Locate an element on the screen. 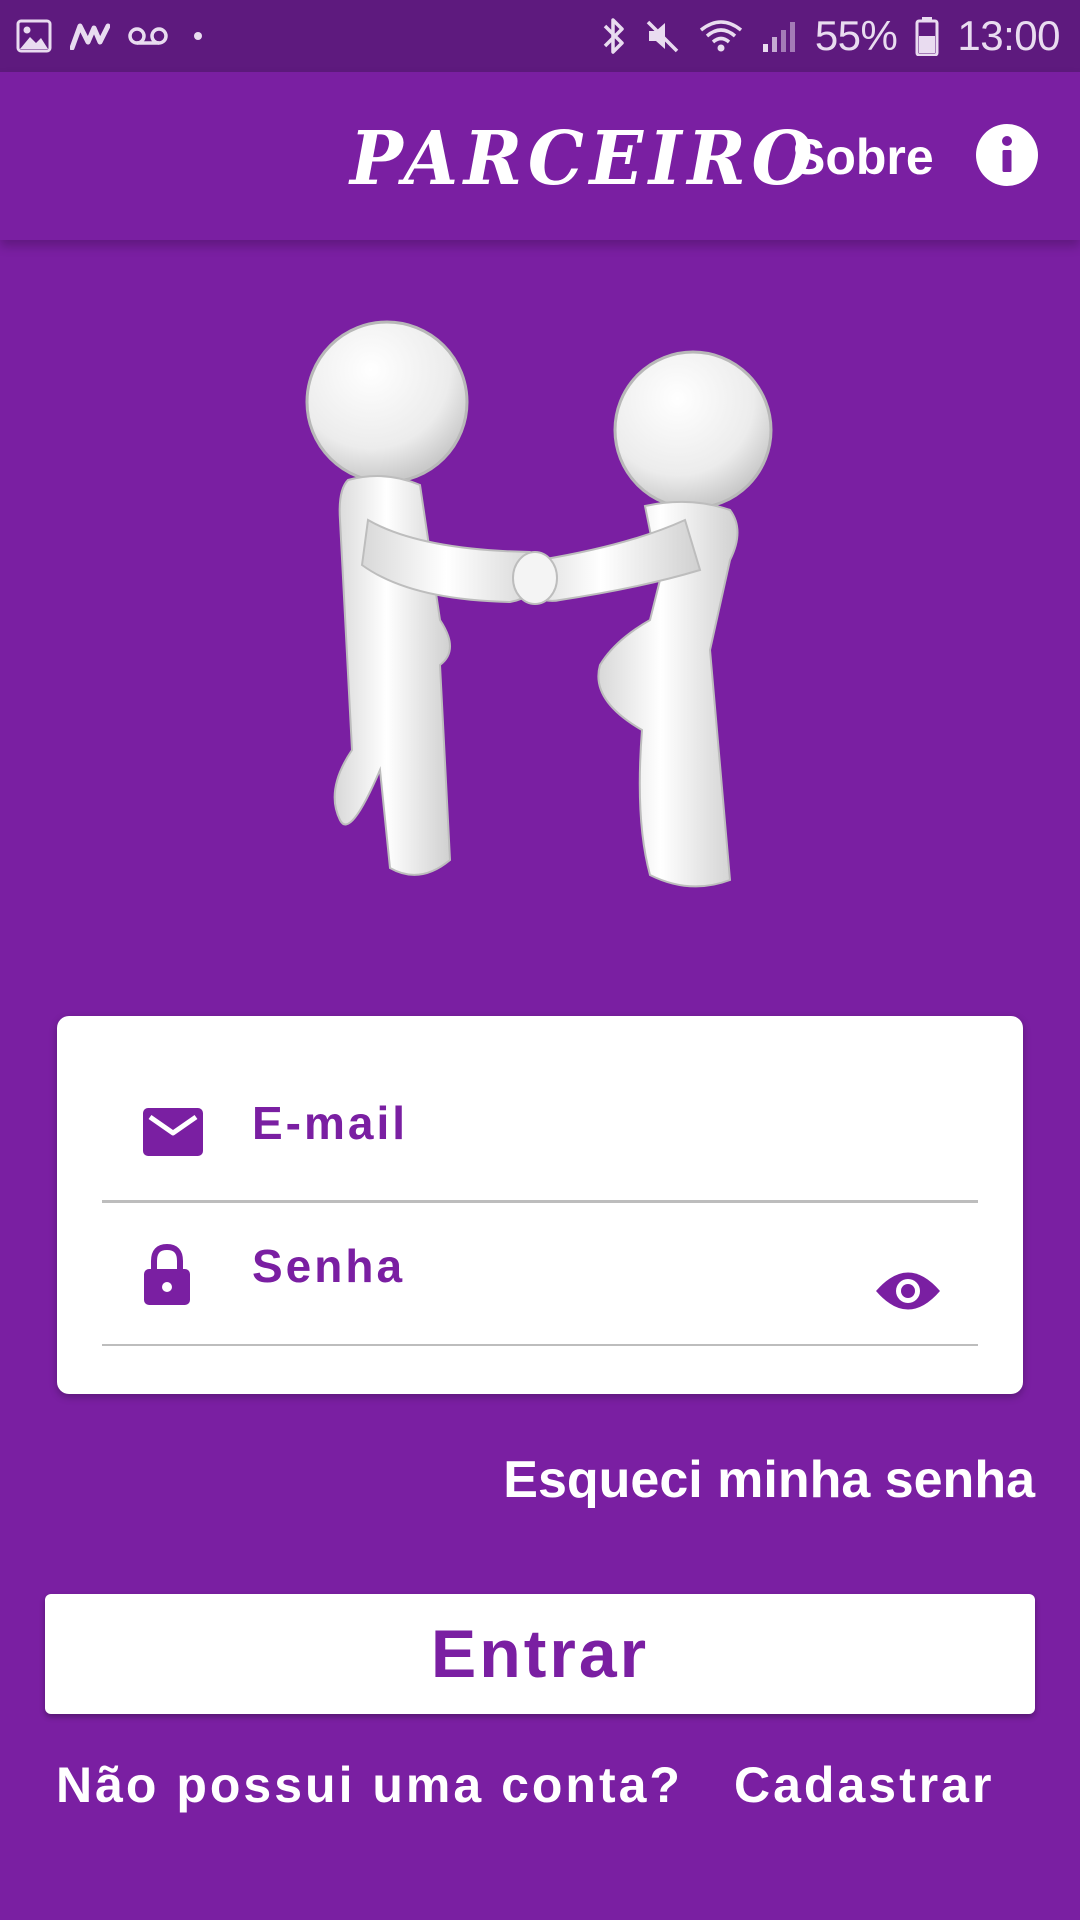 The image size is (1080, 1920). password-field is located at coordinates (540, 1276).